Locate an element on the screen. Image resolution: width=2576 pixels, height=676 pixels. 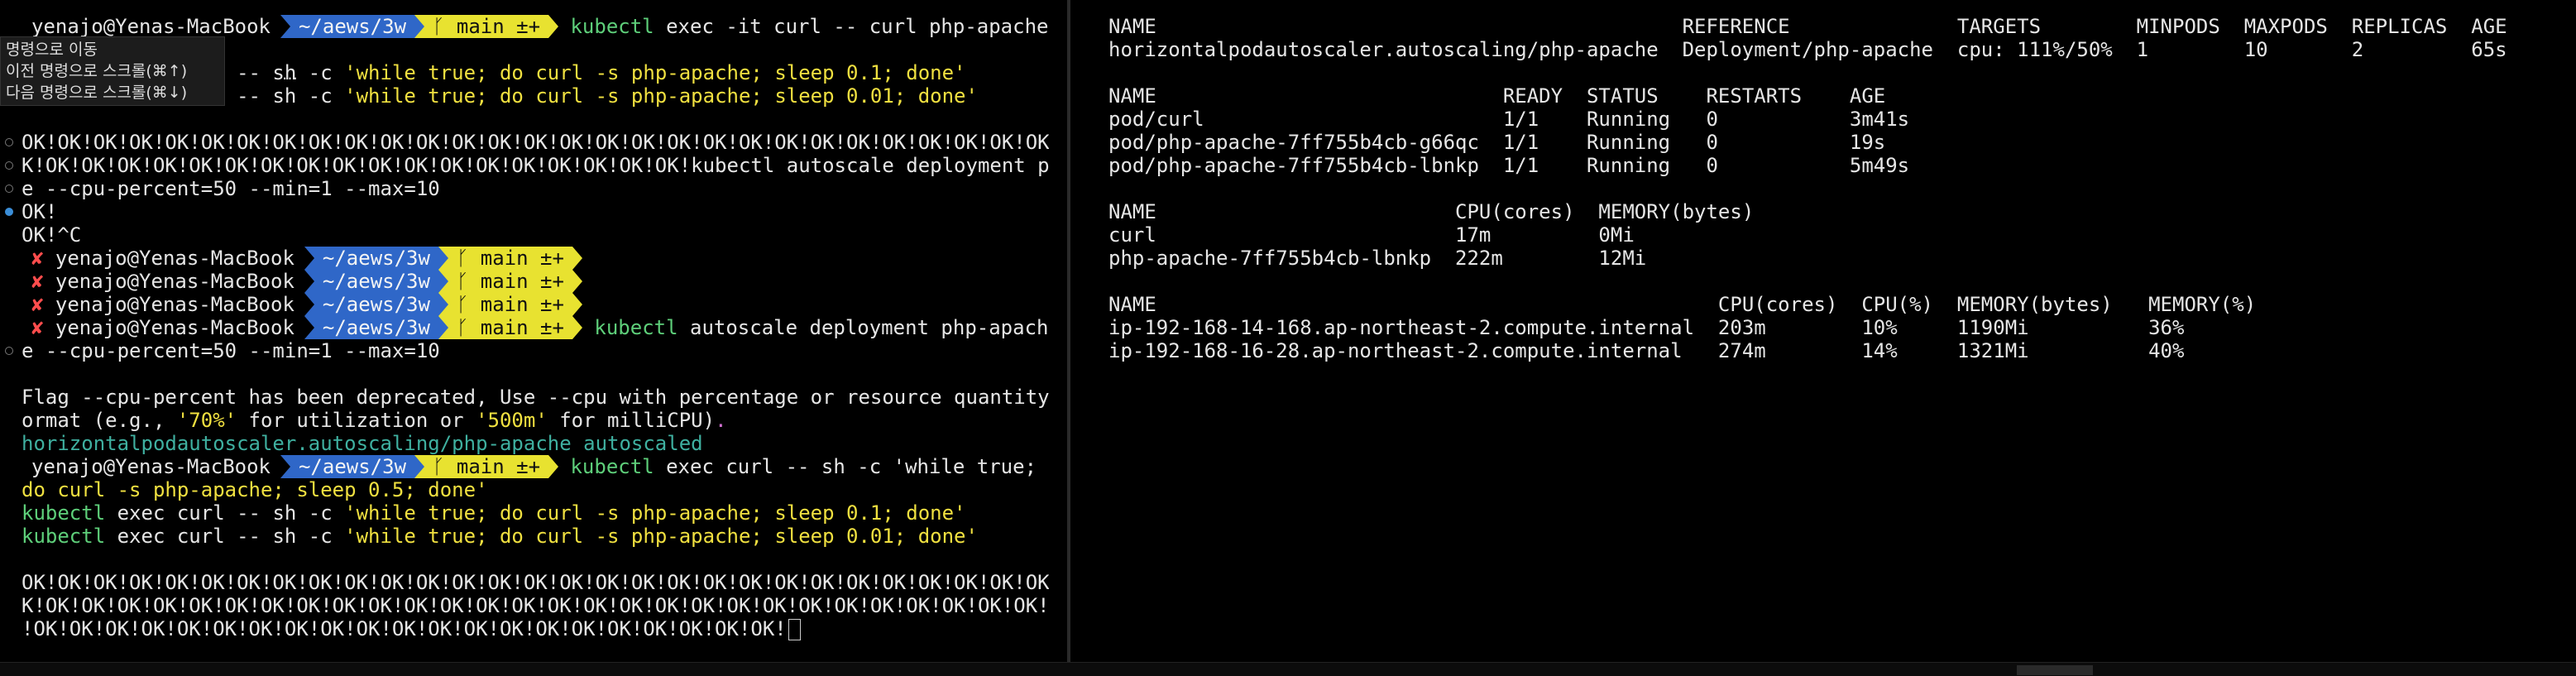
tooltip-item-prev-command: 이전 명령으로 스크롤(⌘↑) is located at coordinates (112, 71).